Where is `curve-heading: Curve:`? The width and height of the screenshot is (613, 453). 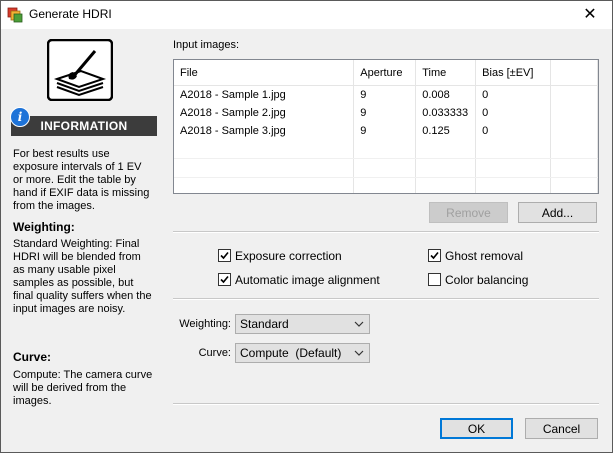
curve-heading: Curve: is located at coordinates (32, 357).